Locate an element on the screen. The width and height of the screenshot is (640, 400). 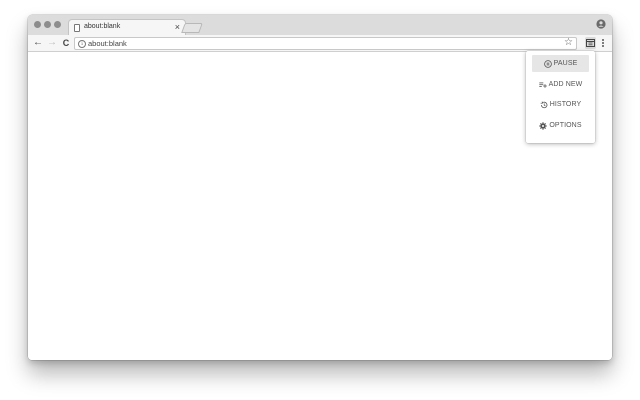
reload-button: C is located at coordinates (66, 43).